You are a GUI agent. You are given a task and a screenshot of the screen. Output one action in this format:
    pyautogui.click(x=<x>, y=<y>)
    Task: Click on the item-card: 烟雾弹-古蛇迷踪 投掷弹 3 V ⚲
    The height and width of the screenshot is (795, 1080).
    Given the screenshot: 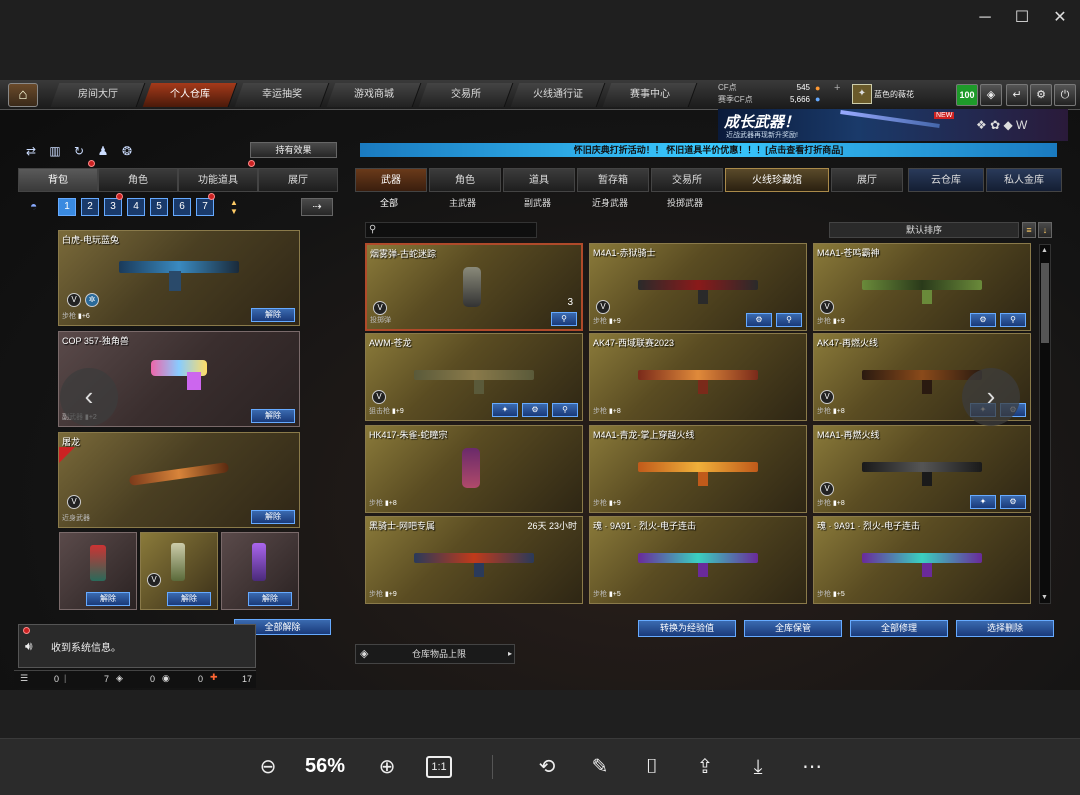 What is the action you would take?
    pyautogui.click(x=474, y=287)
    